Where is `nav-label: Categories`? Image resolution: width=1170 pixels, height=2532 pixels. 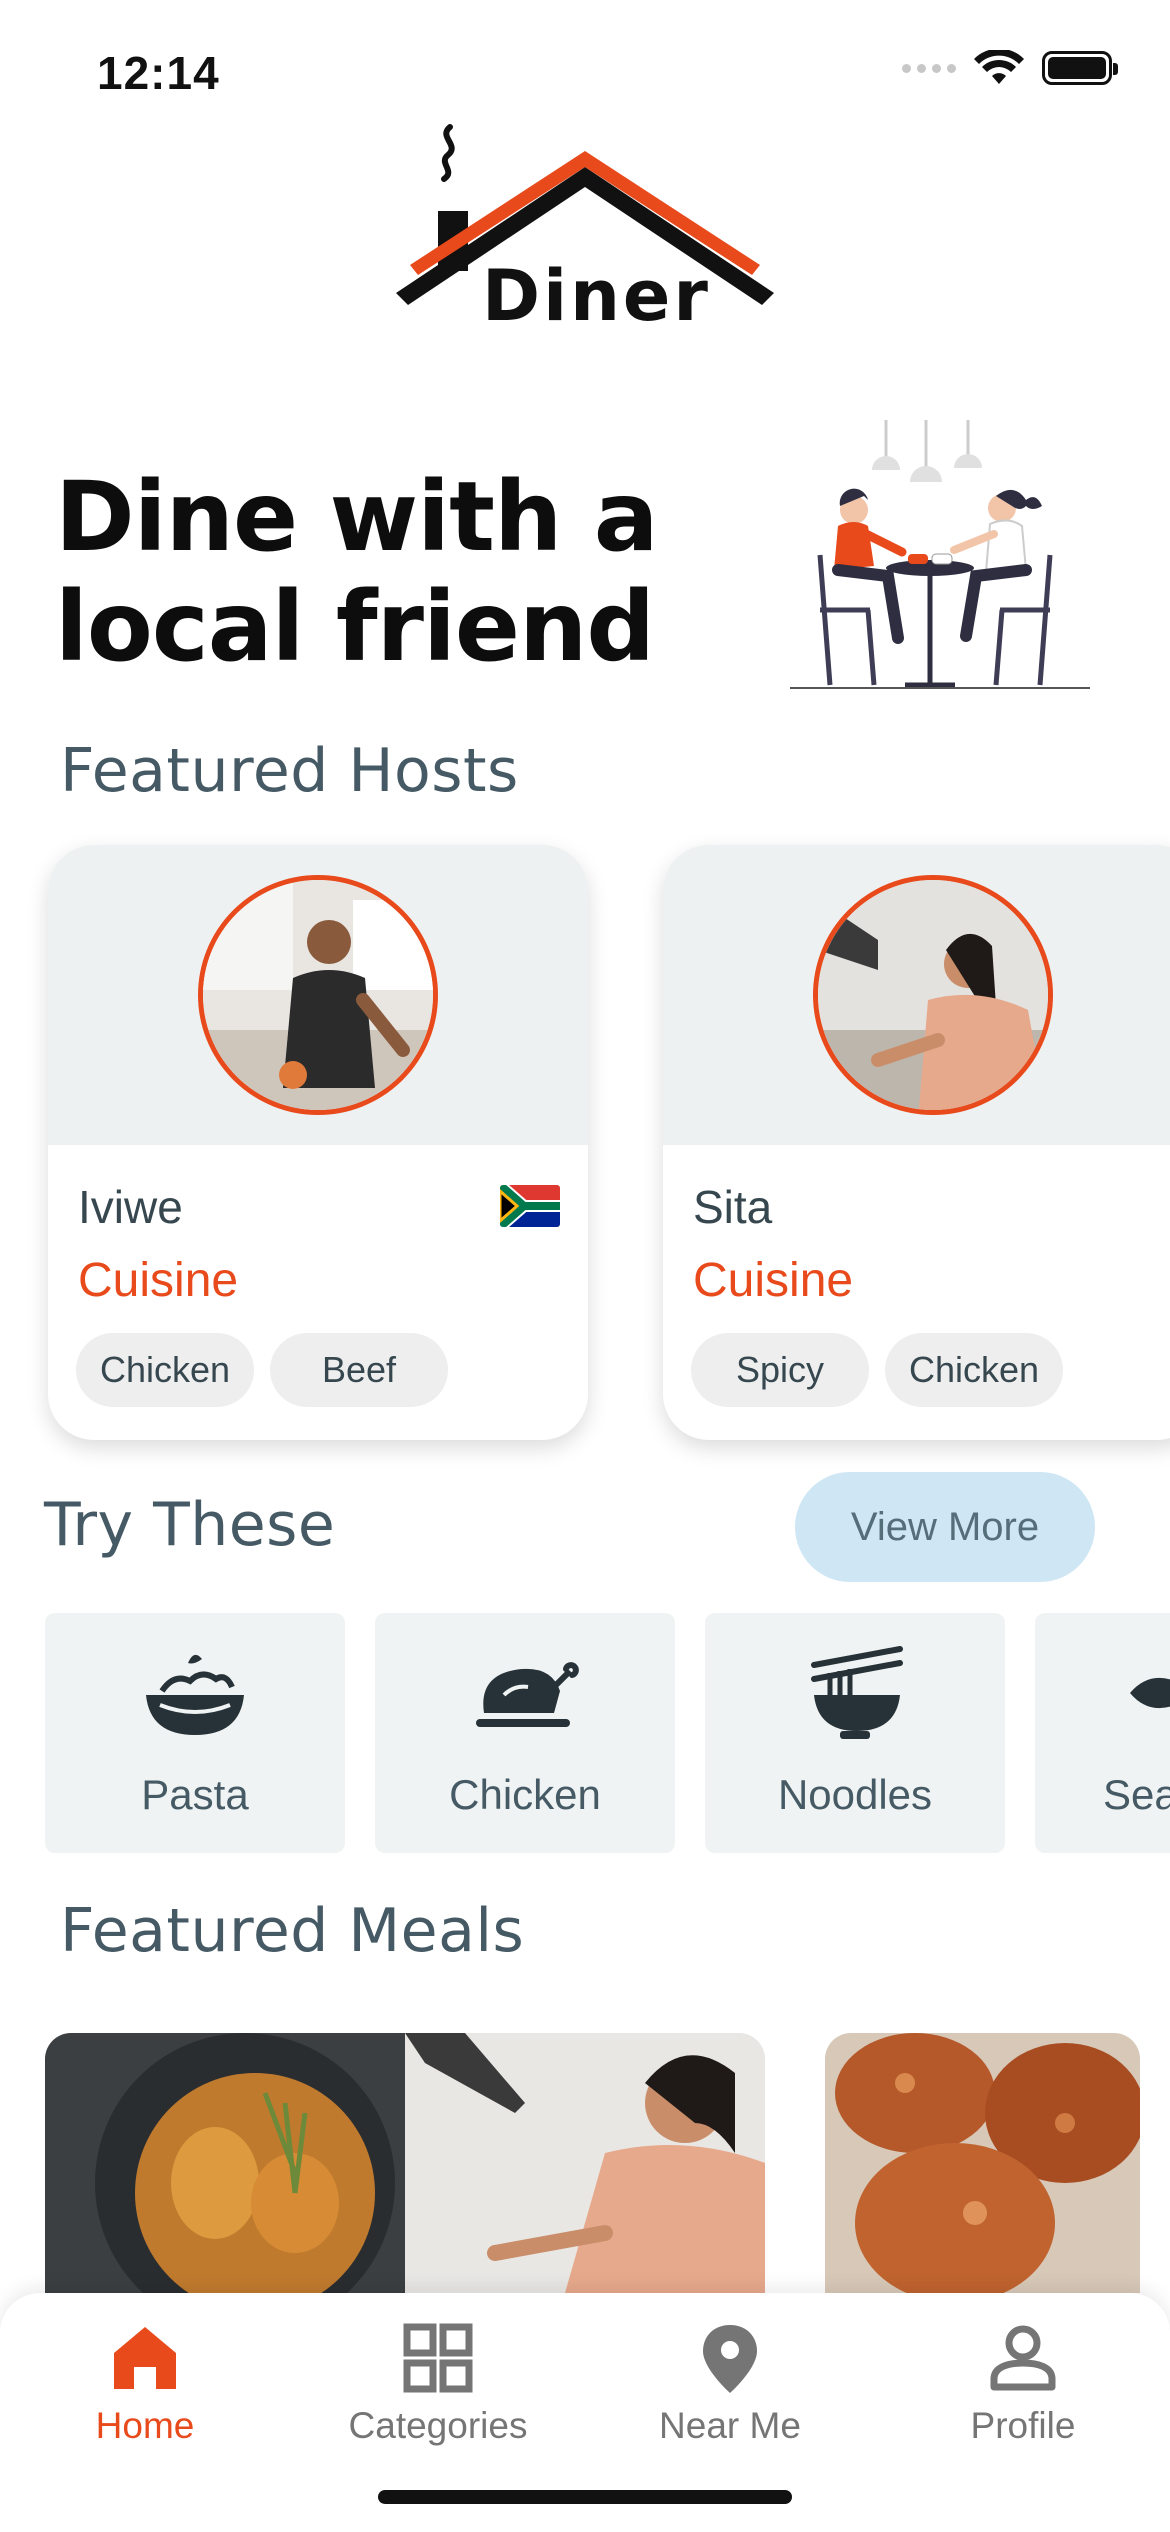
nav-label: Categories is located at coordinates (438, 2425).